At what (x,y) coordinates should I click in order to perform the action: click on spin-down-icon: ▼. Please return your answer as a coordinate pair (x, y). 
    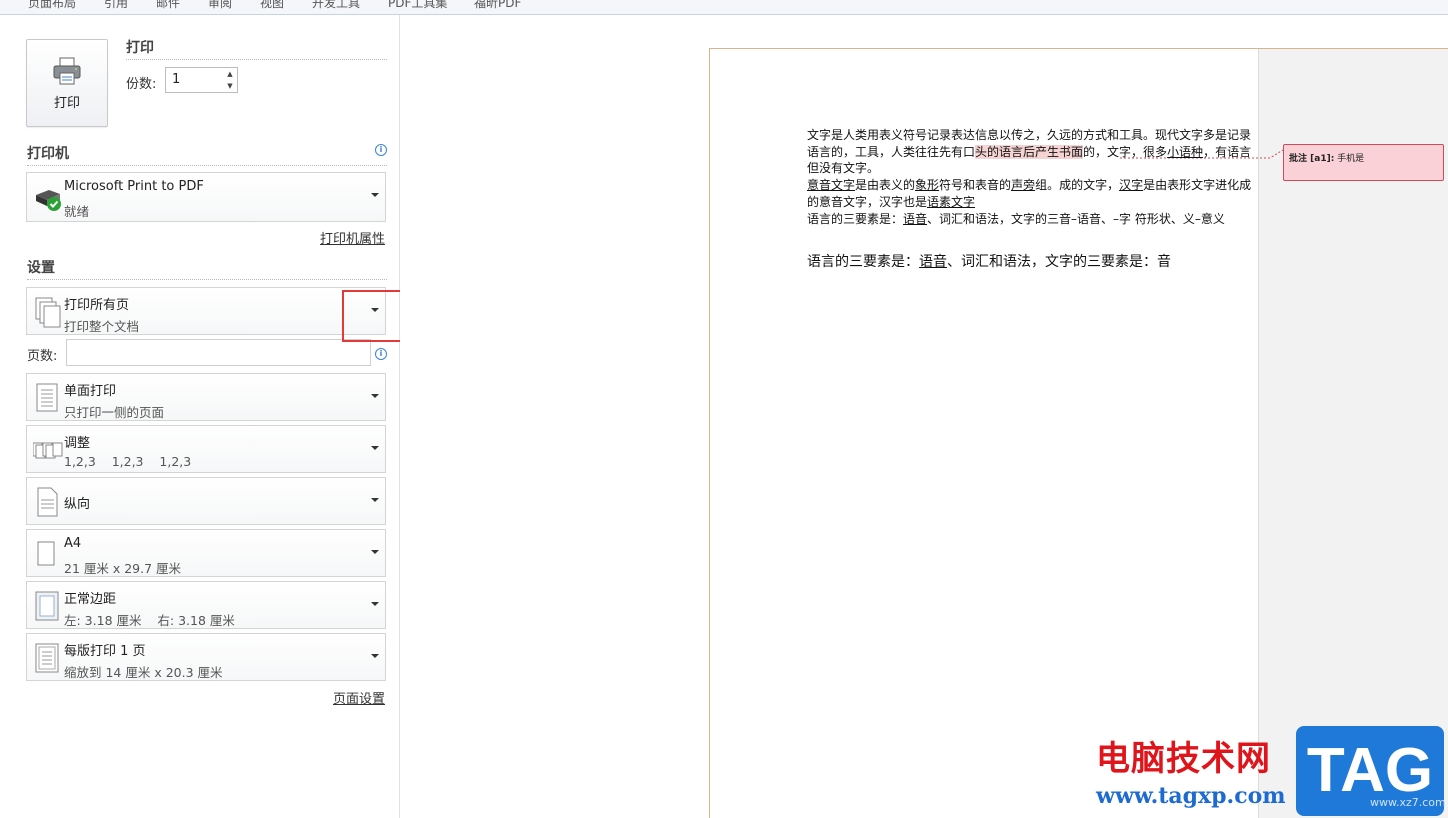
    Looking at the image, I should click on (230, 86).